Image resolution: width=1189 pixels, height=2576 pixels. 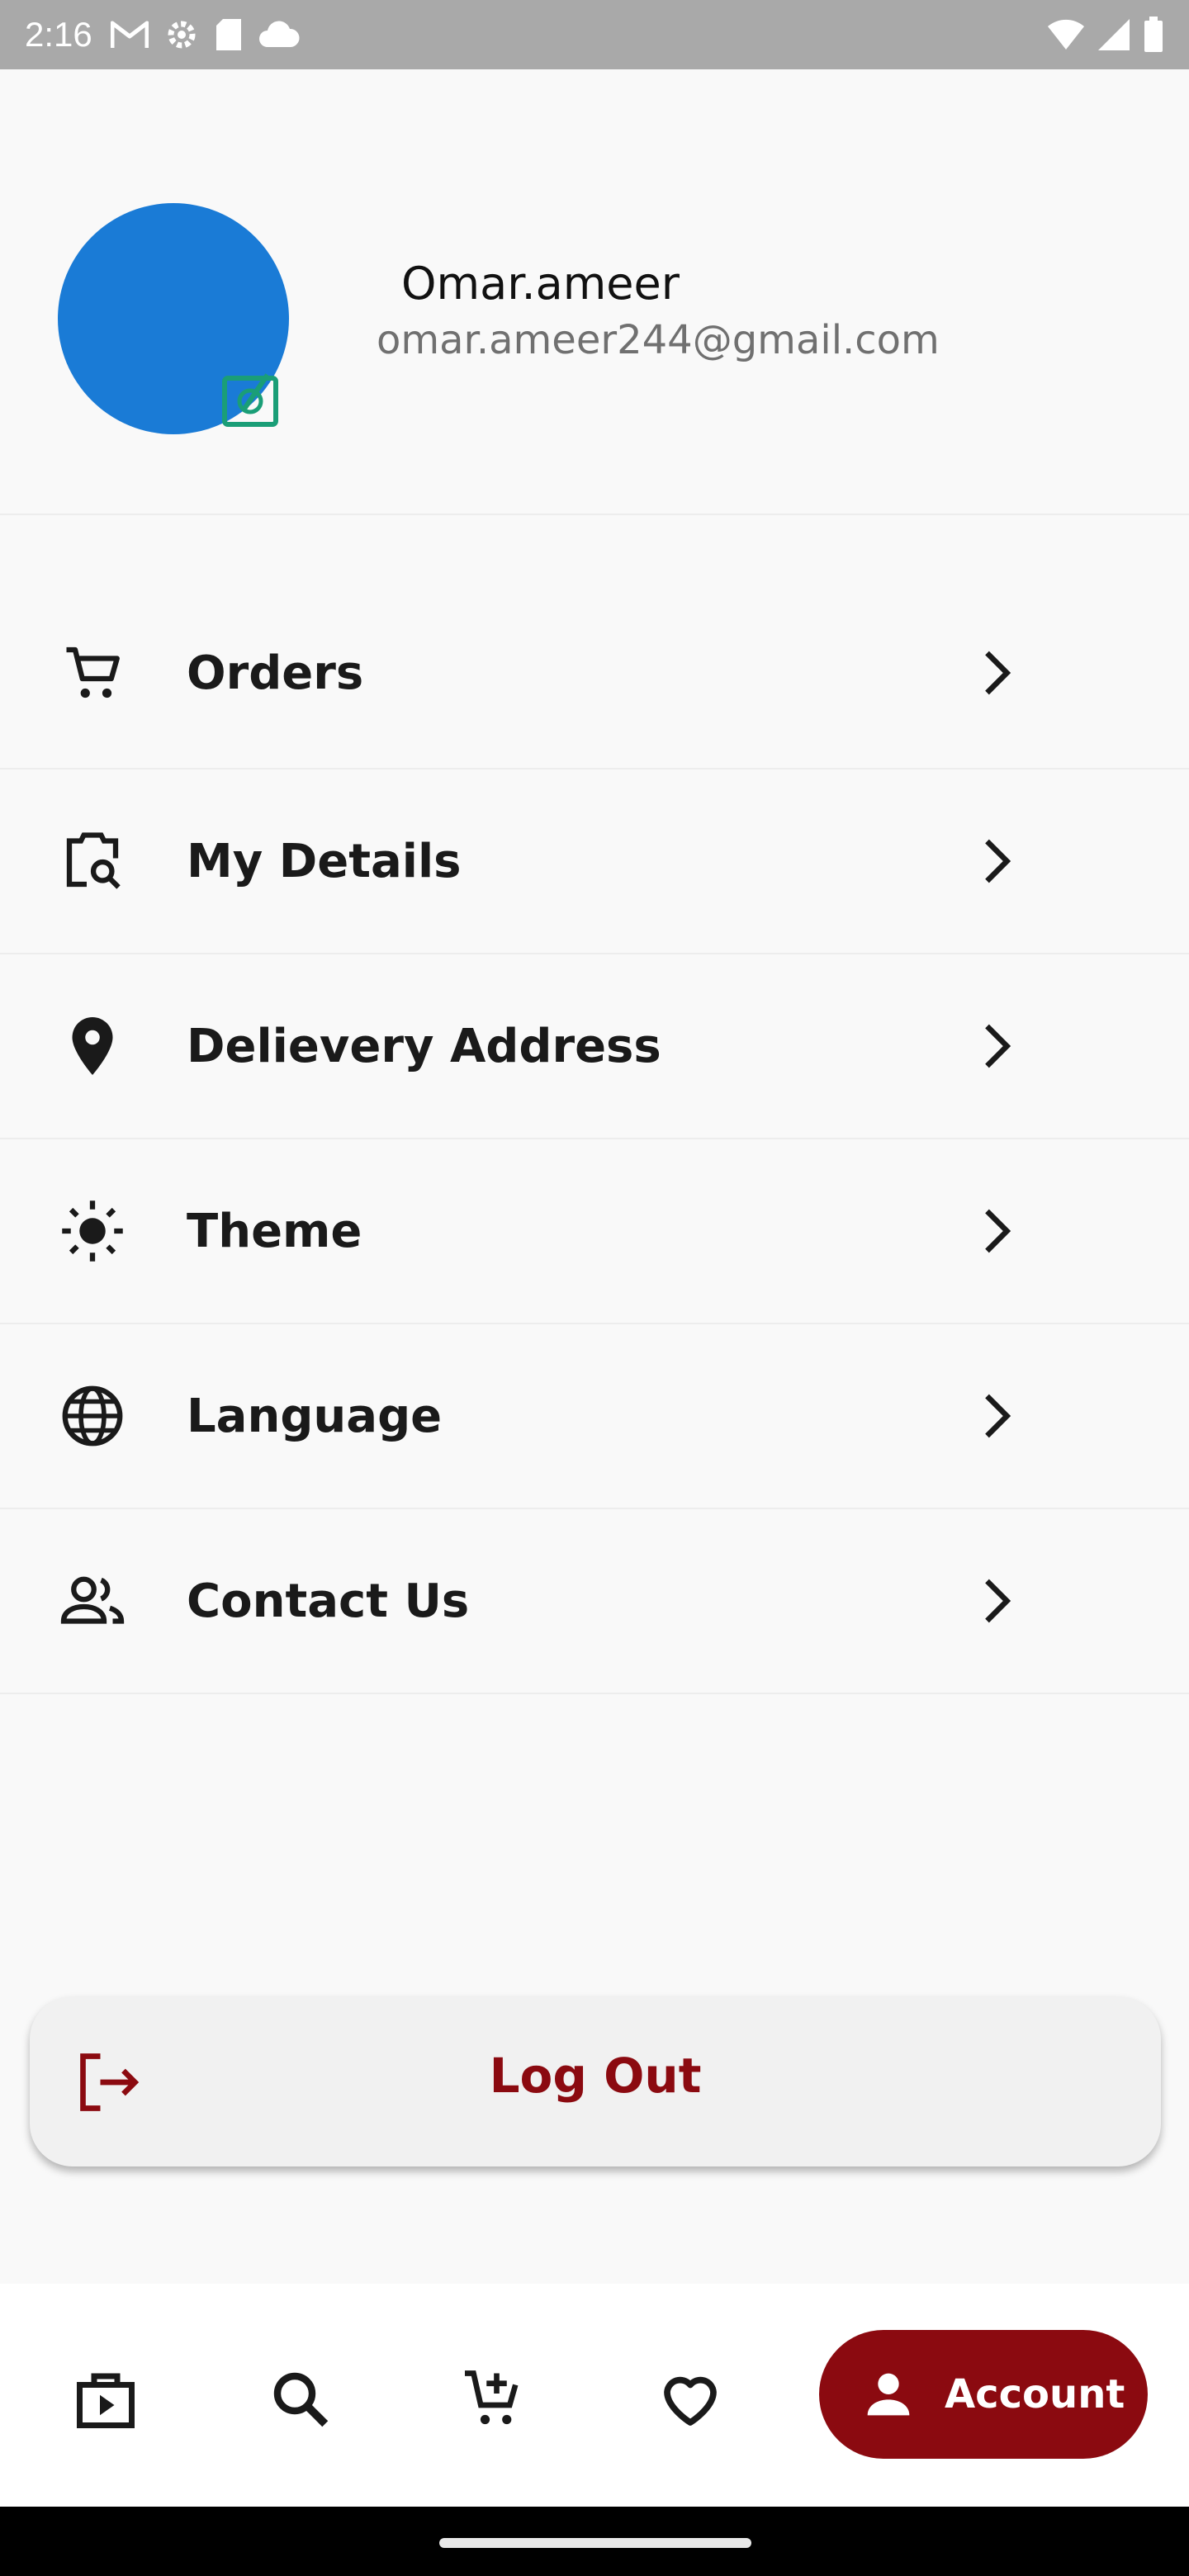 I want to click on camera-edit-icon, so click(x=250, y=398).